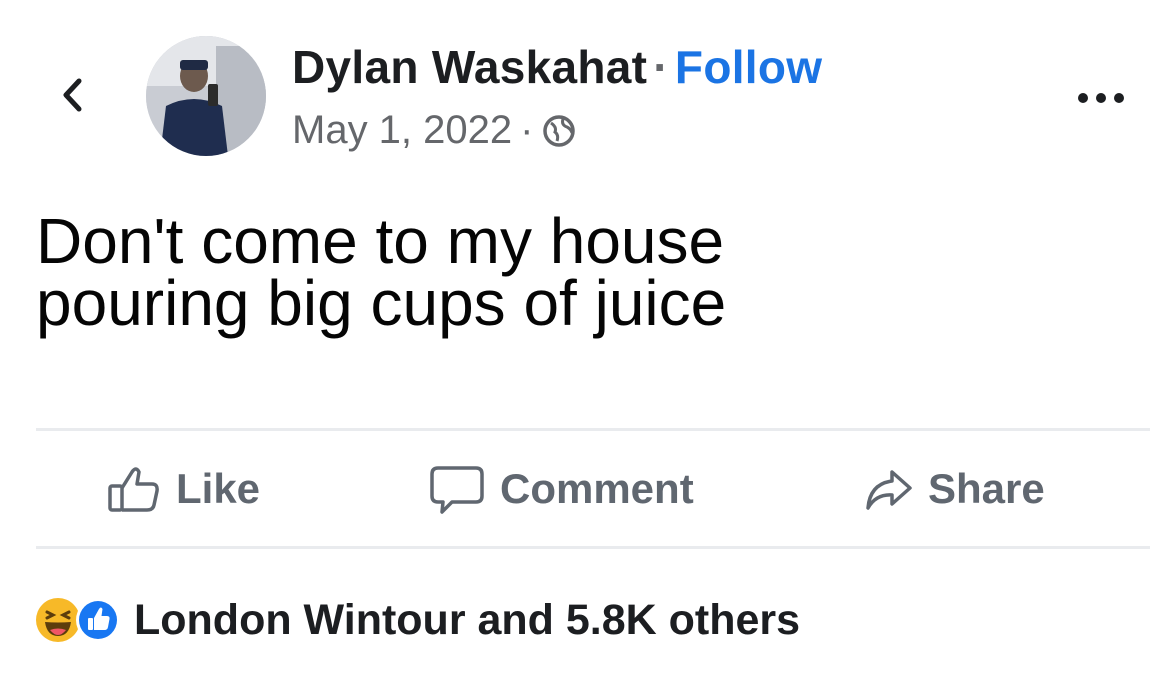 The image size is (1170, 680). What do you see at coordinates (986, 488) in the screenshot?
I see `share-label: Share` at bounding box center [986, 488].